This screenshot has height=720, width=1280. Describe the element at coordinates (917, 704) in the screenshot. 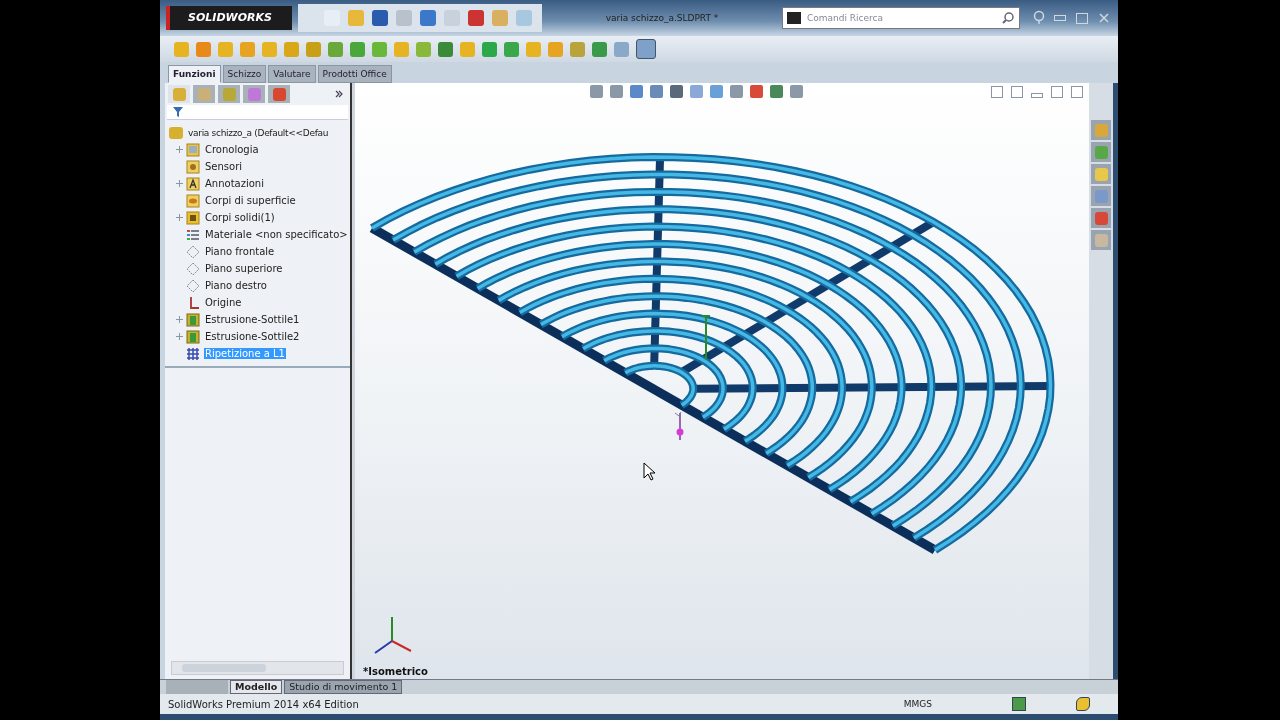

I see `units-label: MMGS` at that location.